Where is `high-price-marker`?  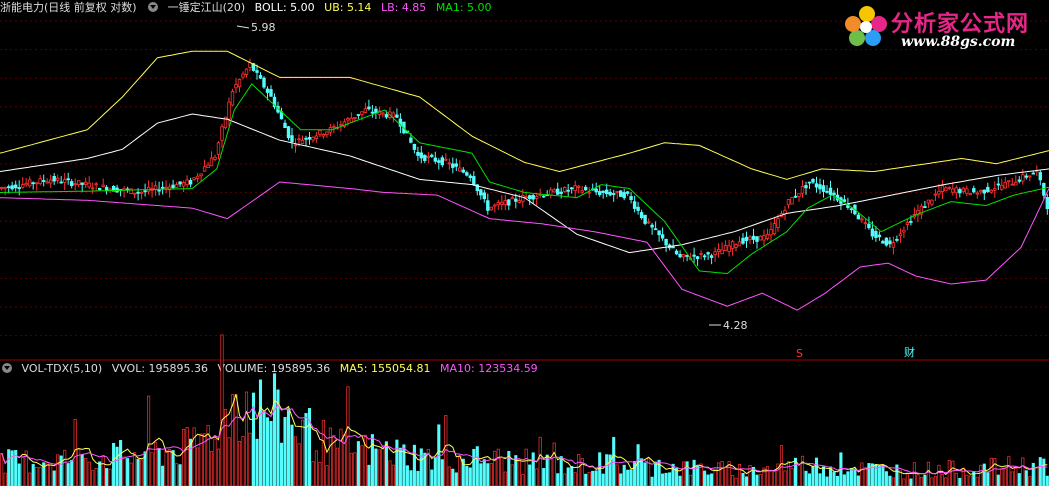
high-price-marker is located at coordinates (243, 27).